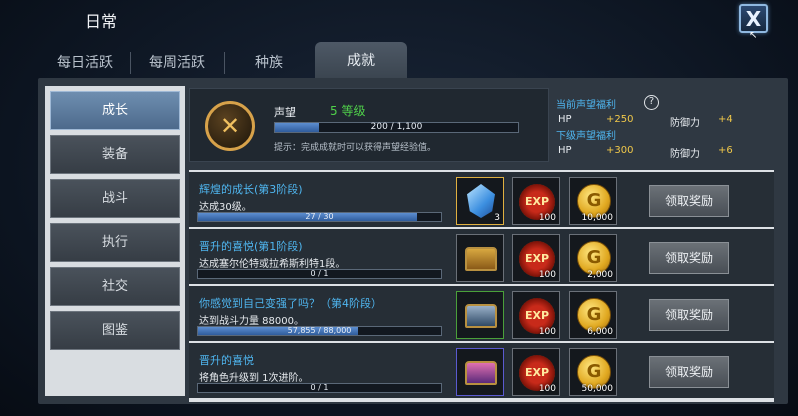 The height and width of the screenshot is (416, 798). What do you see at coordinates (361, 61) in the screenshot?
I see `tab-achievement: 成就` at bounding box center [361, 61].